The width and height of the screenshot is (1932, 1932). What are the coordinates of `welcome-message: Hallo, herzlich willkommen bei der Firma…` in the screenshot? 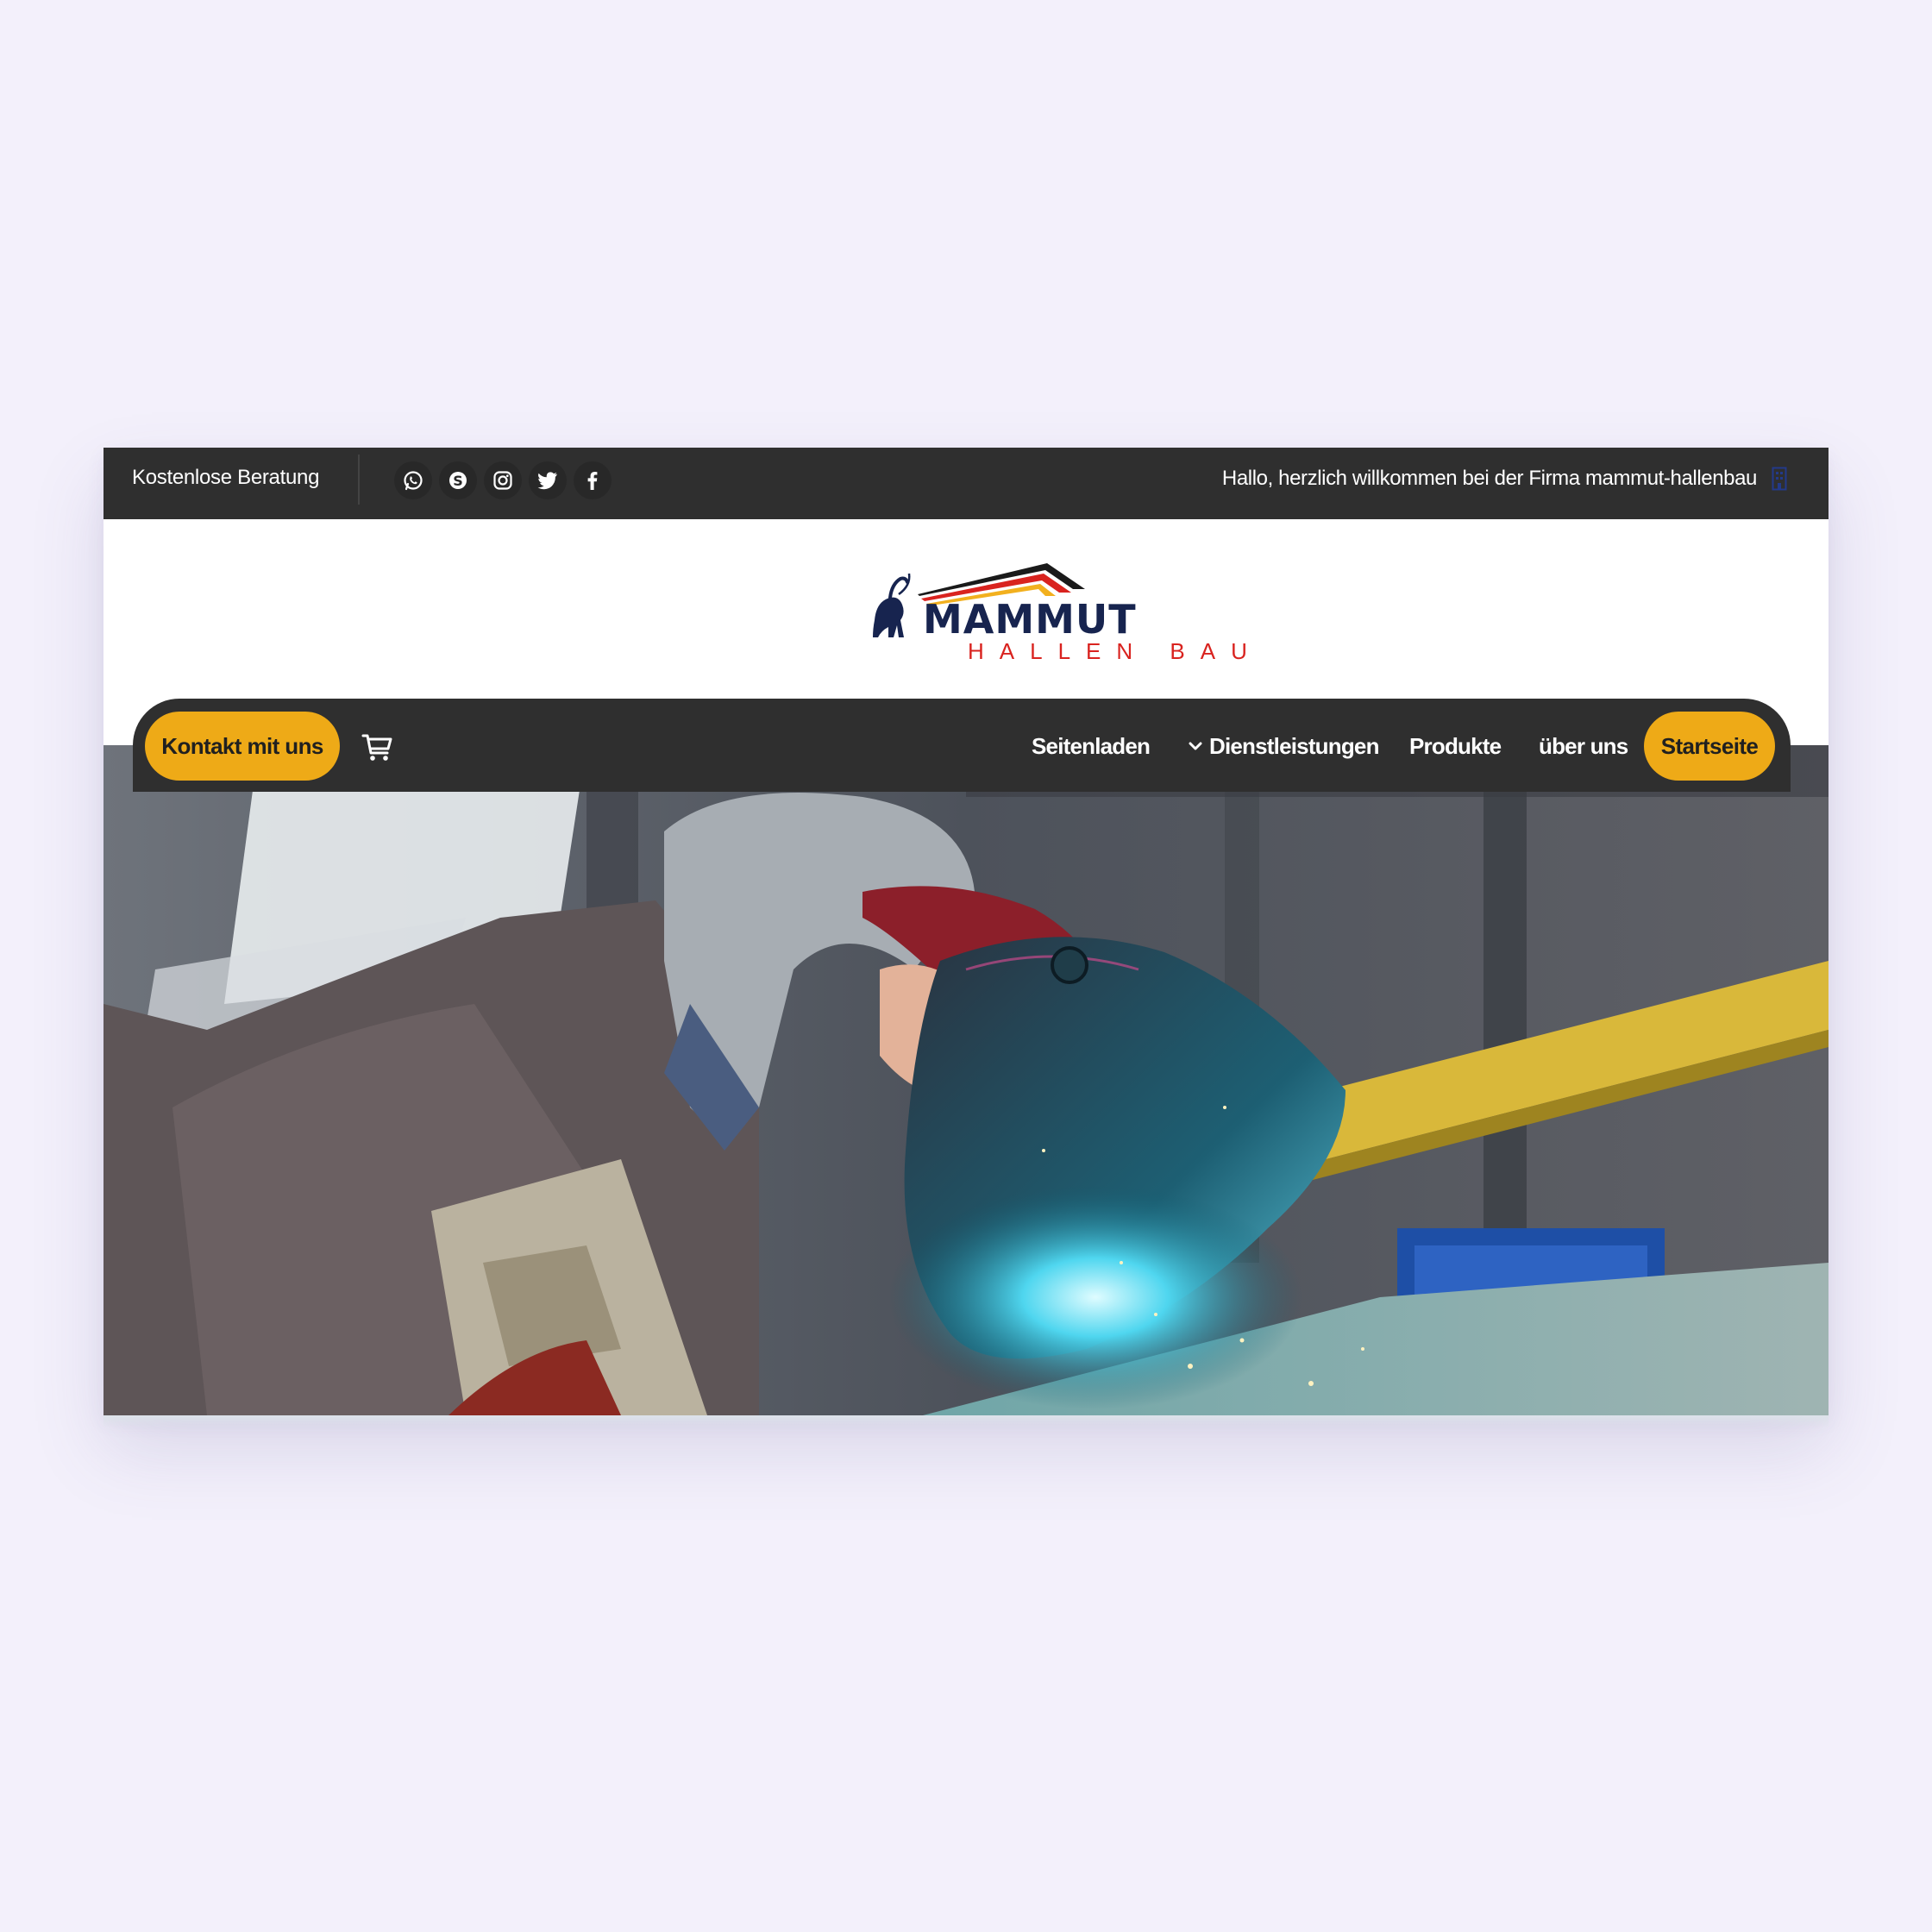 It's located at (1489, 479).